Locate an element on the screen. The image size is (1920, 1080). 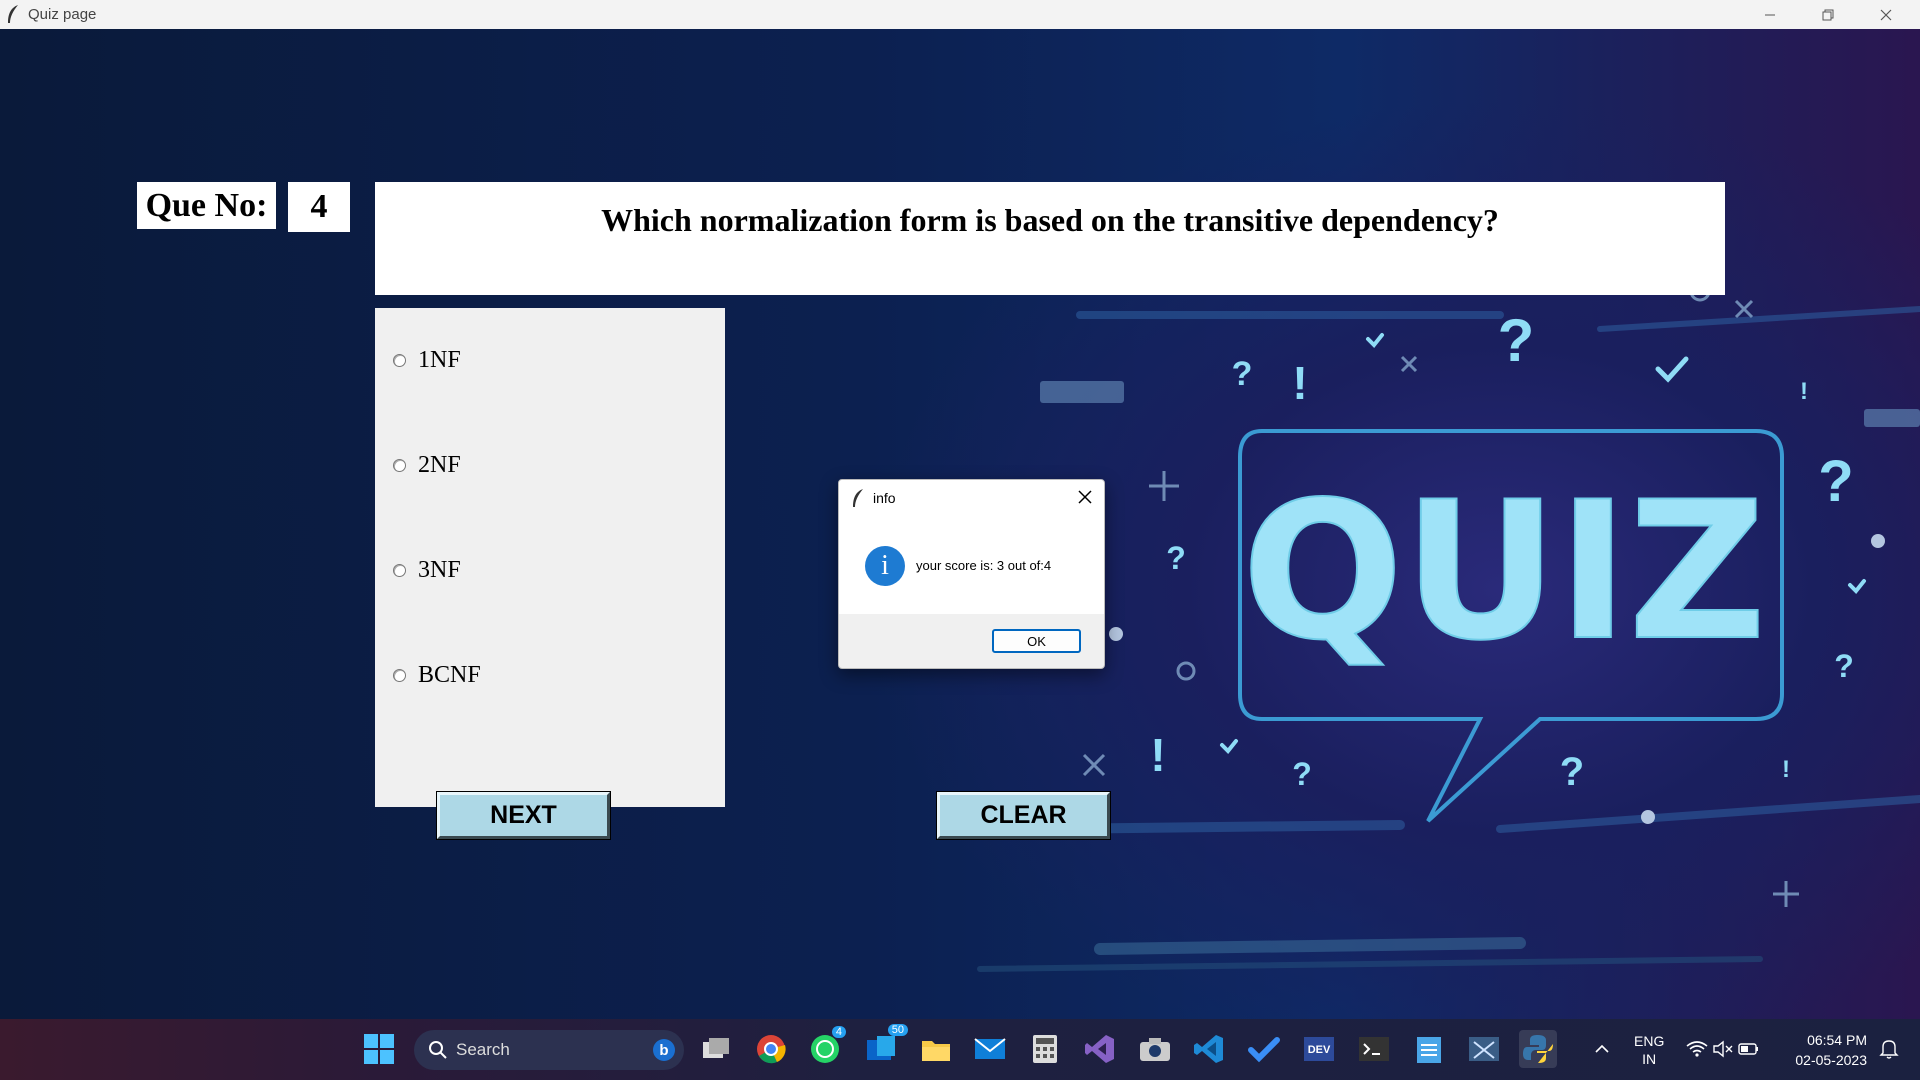
terminal-icon is located at coordinates (1374, 1049).